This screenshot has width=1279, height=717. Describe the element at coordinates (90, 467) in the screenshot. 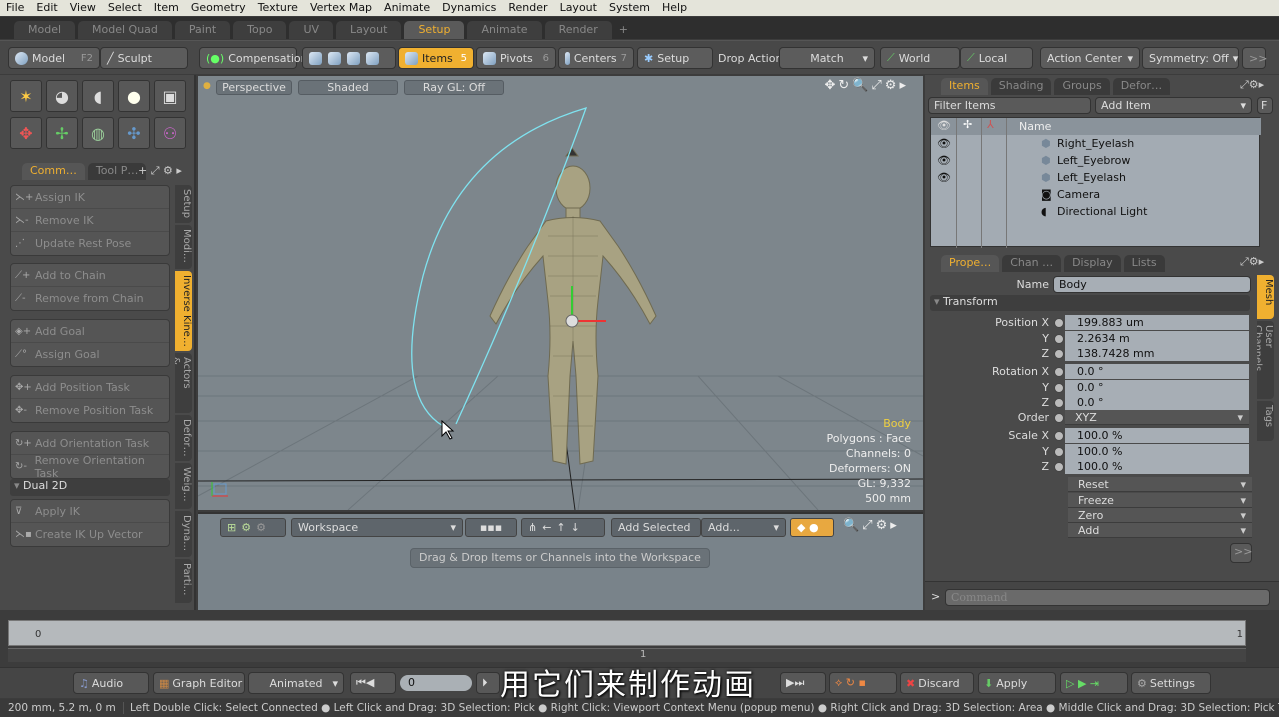

I see `remove-orientation-task-button: ↻- Remove Orientation Task` at that location.